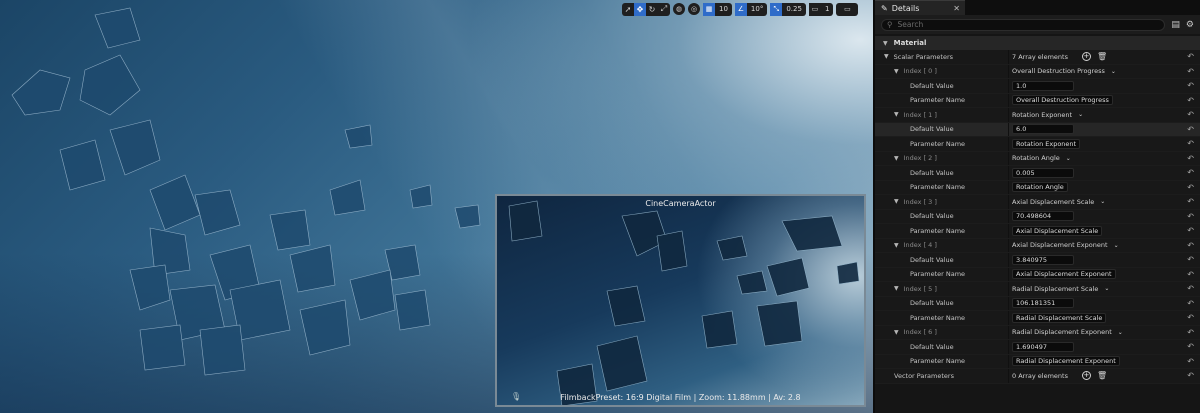 This screenshot has width=1200, height=413. I want to click on index-header-value: Radial Displacement Scale, so click(1055, 288).